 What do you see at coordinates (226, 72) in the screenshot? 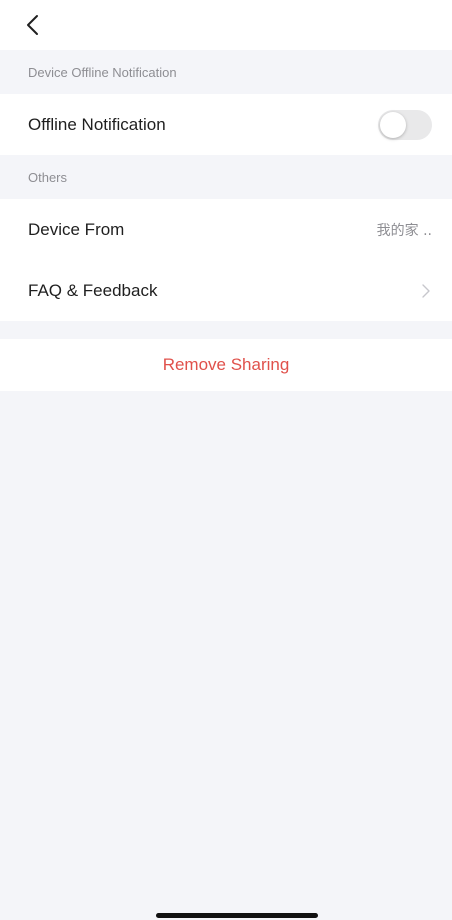
I see `section-header-offline: Device Offline Notification` at bounding box center [226, 72].